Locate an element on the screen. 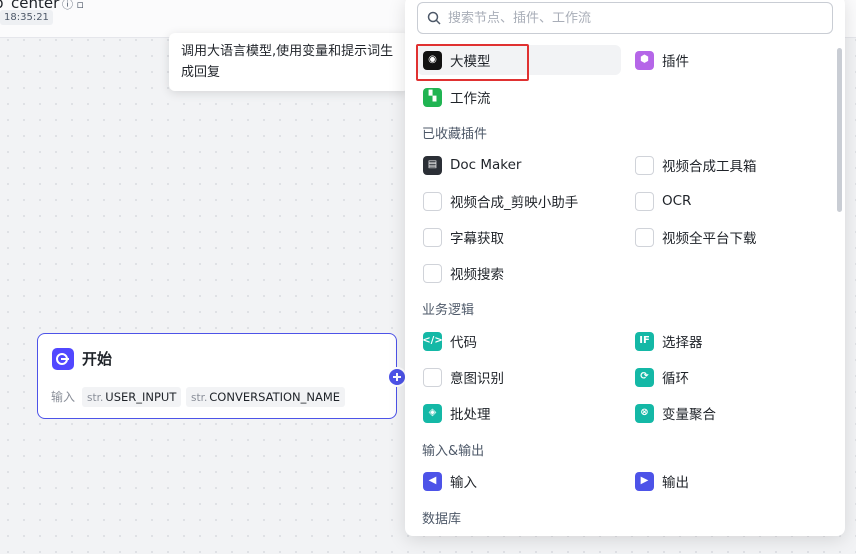 The image size is (856, 554). node-tooltip: 调用大语言模型,使用变量和提示词生成回复 is located at coordinates (289, 62).